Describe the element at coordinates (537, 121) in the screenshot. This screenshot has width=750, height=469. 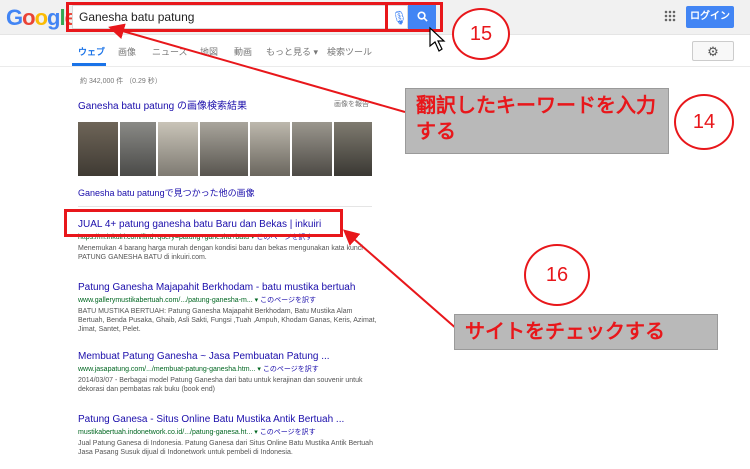
I see `callout-enter-keyword: 翻訳したキーワードを入力する` at that location.